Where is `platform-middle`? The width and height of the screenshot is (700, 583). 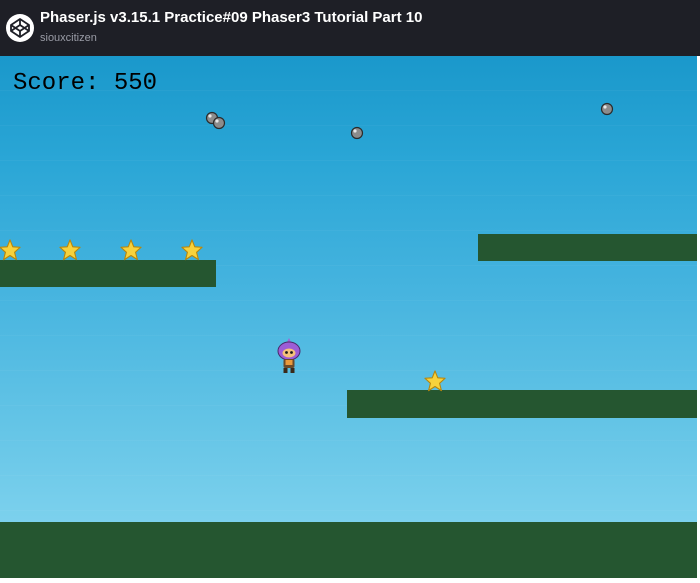 platform-middle is located at coordinates (522, 404).